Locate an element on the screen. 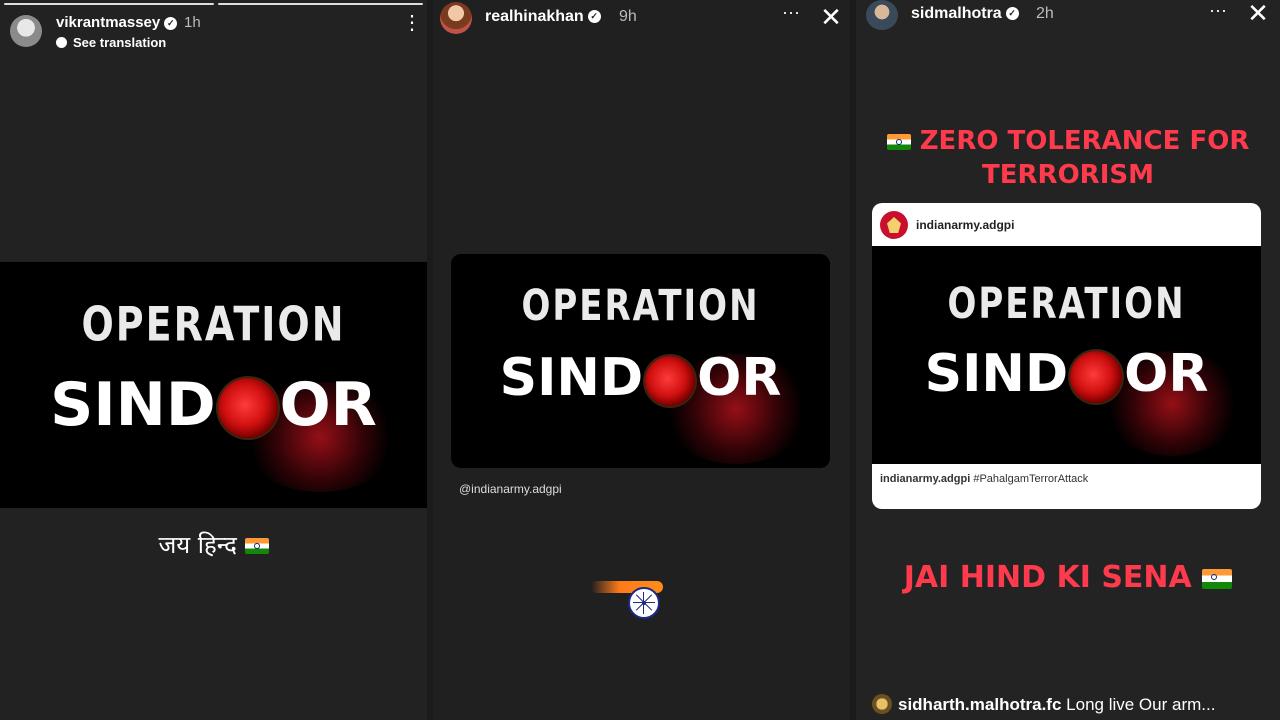 This screenshot has height=720, width=1280. footer-slogan: JAI HIND KI SENA is located at coordinates (1068, 577).